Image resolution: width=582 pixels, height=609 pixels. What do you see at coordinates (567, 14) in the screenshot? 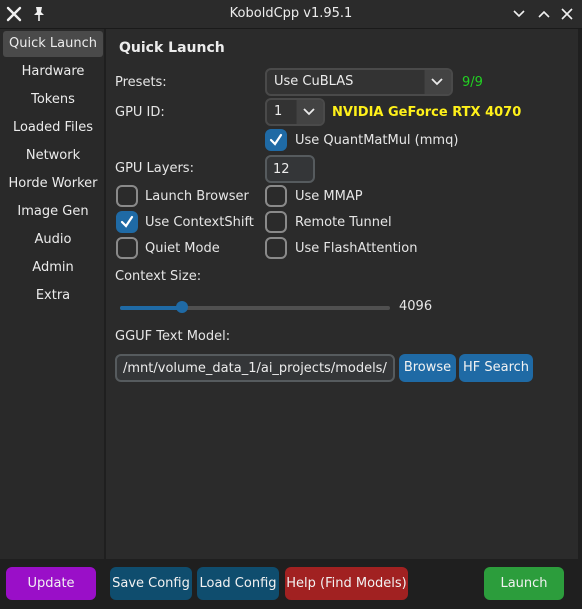
I see `close-icon` at bounding box center [567, 14].